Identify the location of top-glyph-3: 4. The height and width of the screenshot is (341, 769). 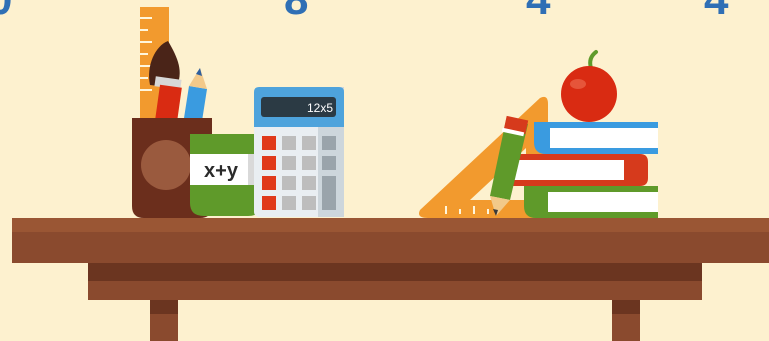
(538, 12).